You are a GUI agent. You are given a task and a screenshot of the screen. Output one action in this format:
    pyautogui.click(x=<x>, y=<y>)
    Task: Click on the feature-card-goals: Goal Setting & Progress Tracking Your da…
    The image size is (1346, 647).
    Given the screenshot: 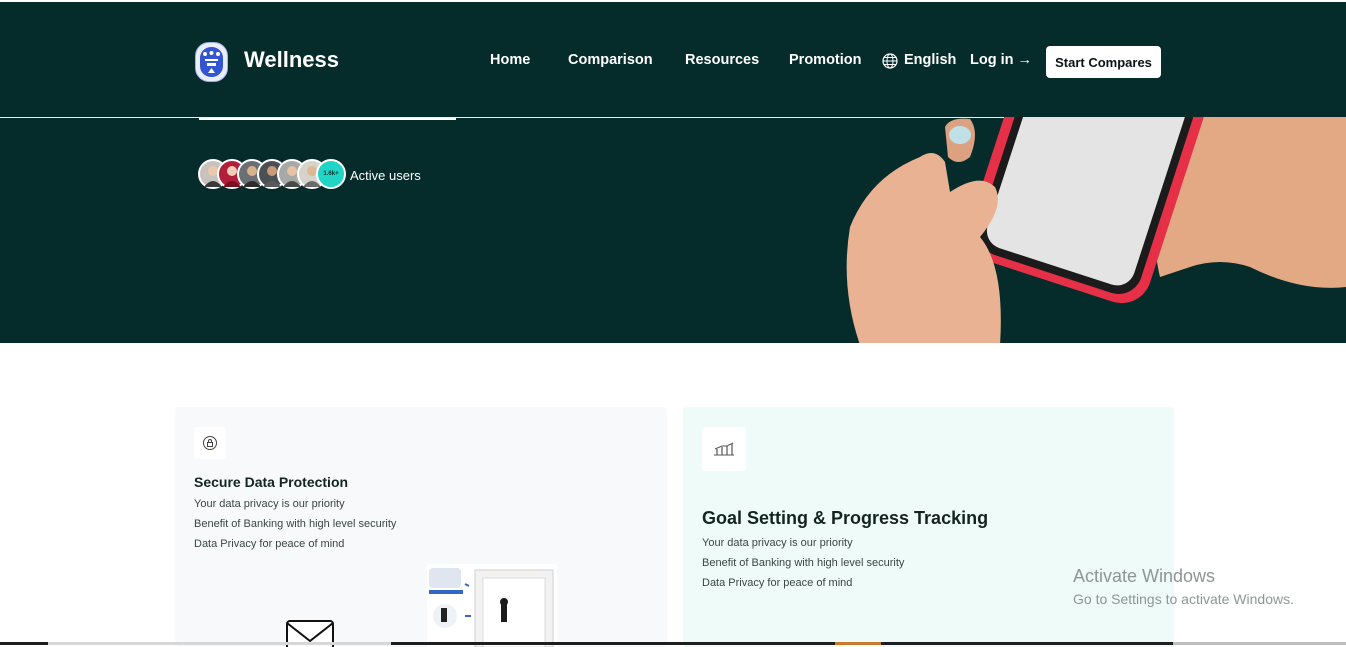 What is the action you would take?
    pyautogui.click(x=928, y=527)
    